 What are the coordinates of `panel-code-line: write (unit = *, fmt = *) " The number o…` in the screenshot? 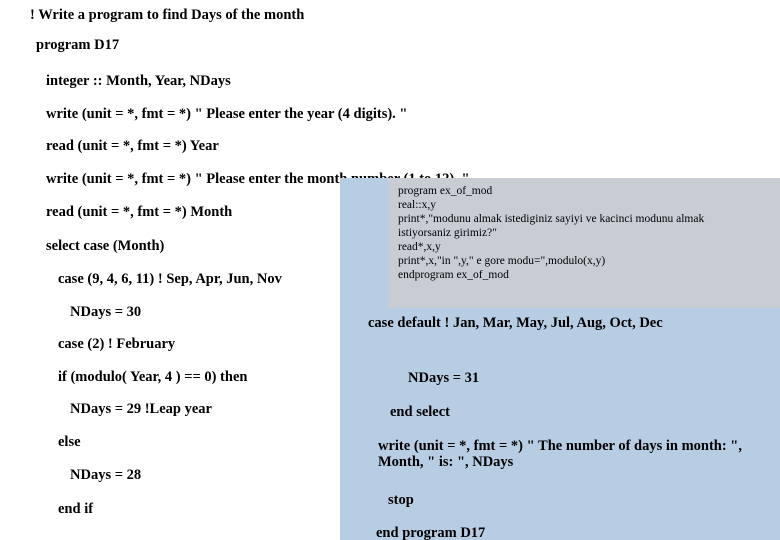 It's located at (560, 454).